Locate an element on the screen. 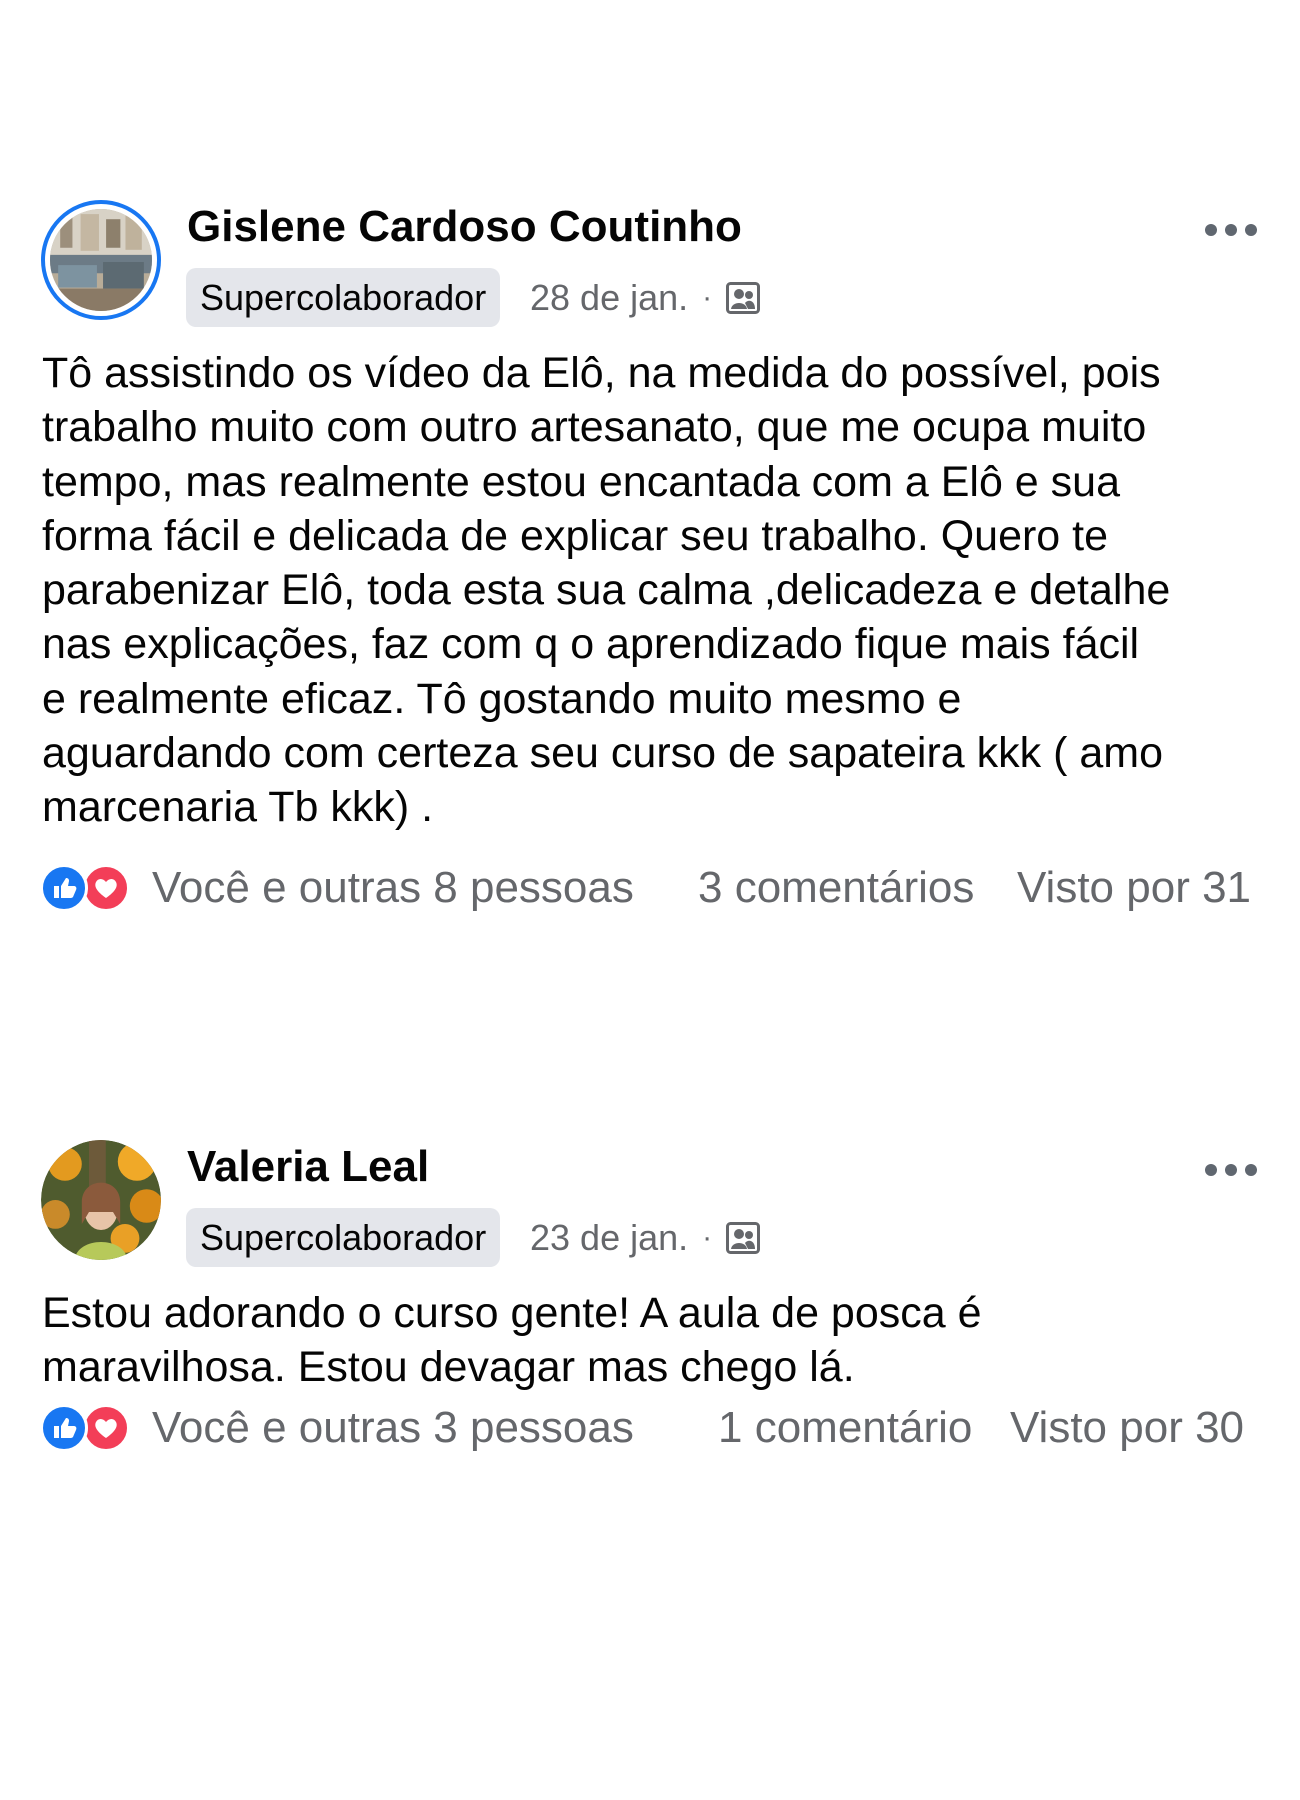  author-name: Gislene Cardoso Coutinho is located at coordinates (464, 227).